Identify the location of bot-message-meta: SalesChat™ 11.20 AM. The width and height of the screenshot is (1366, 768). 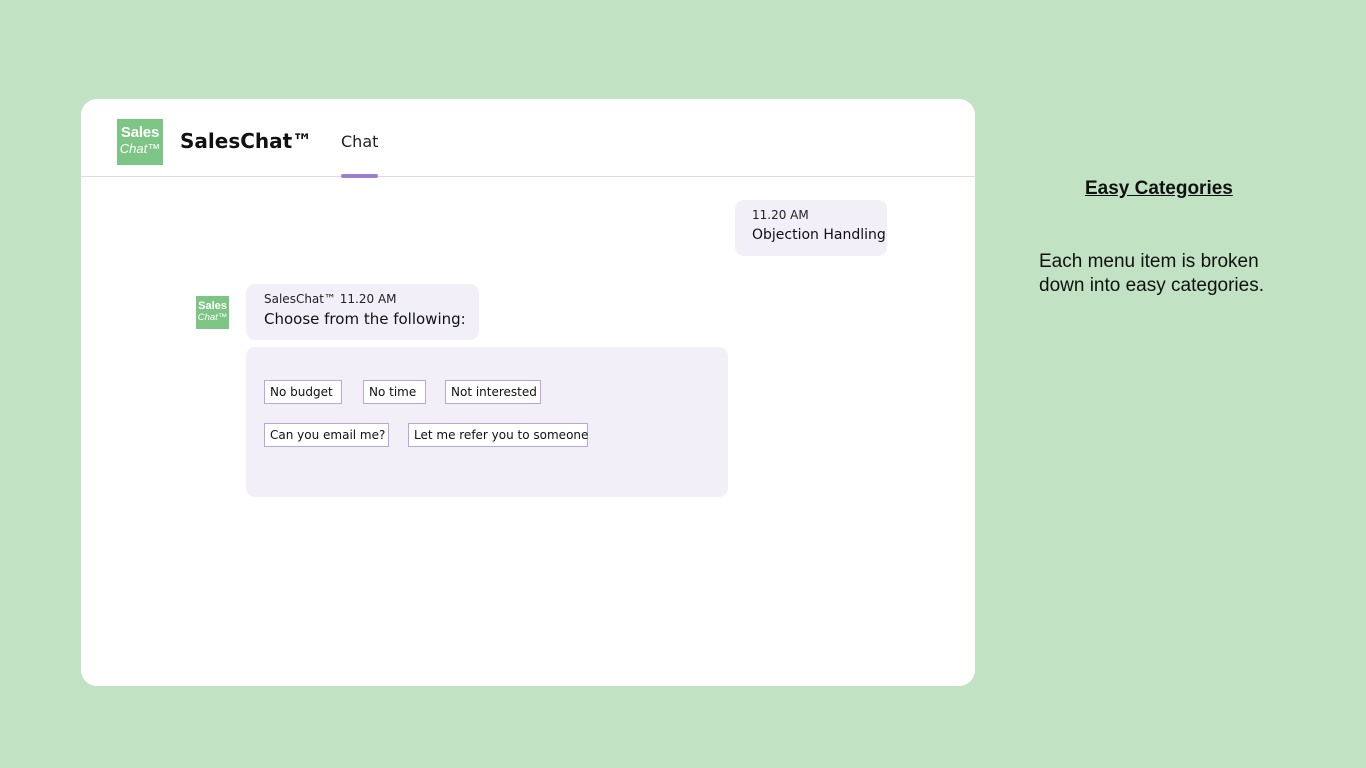
(330, 299).